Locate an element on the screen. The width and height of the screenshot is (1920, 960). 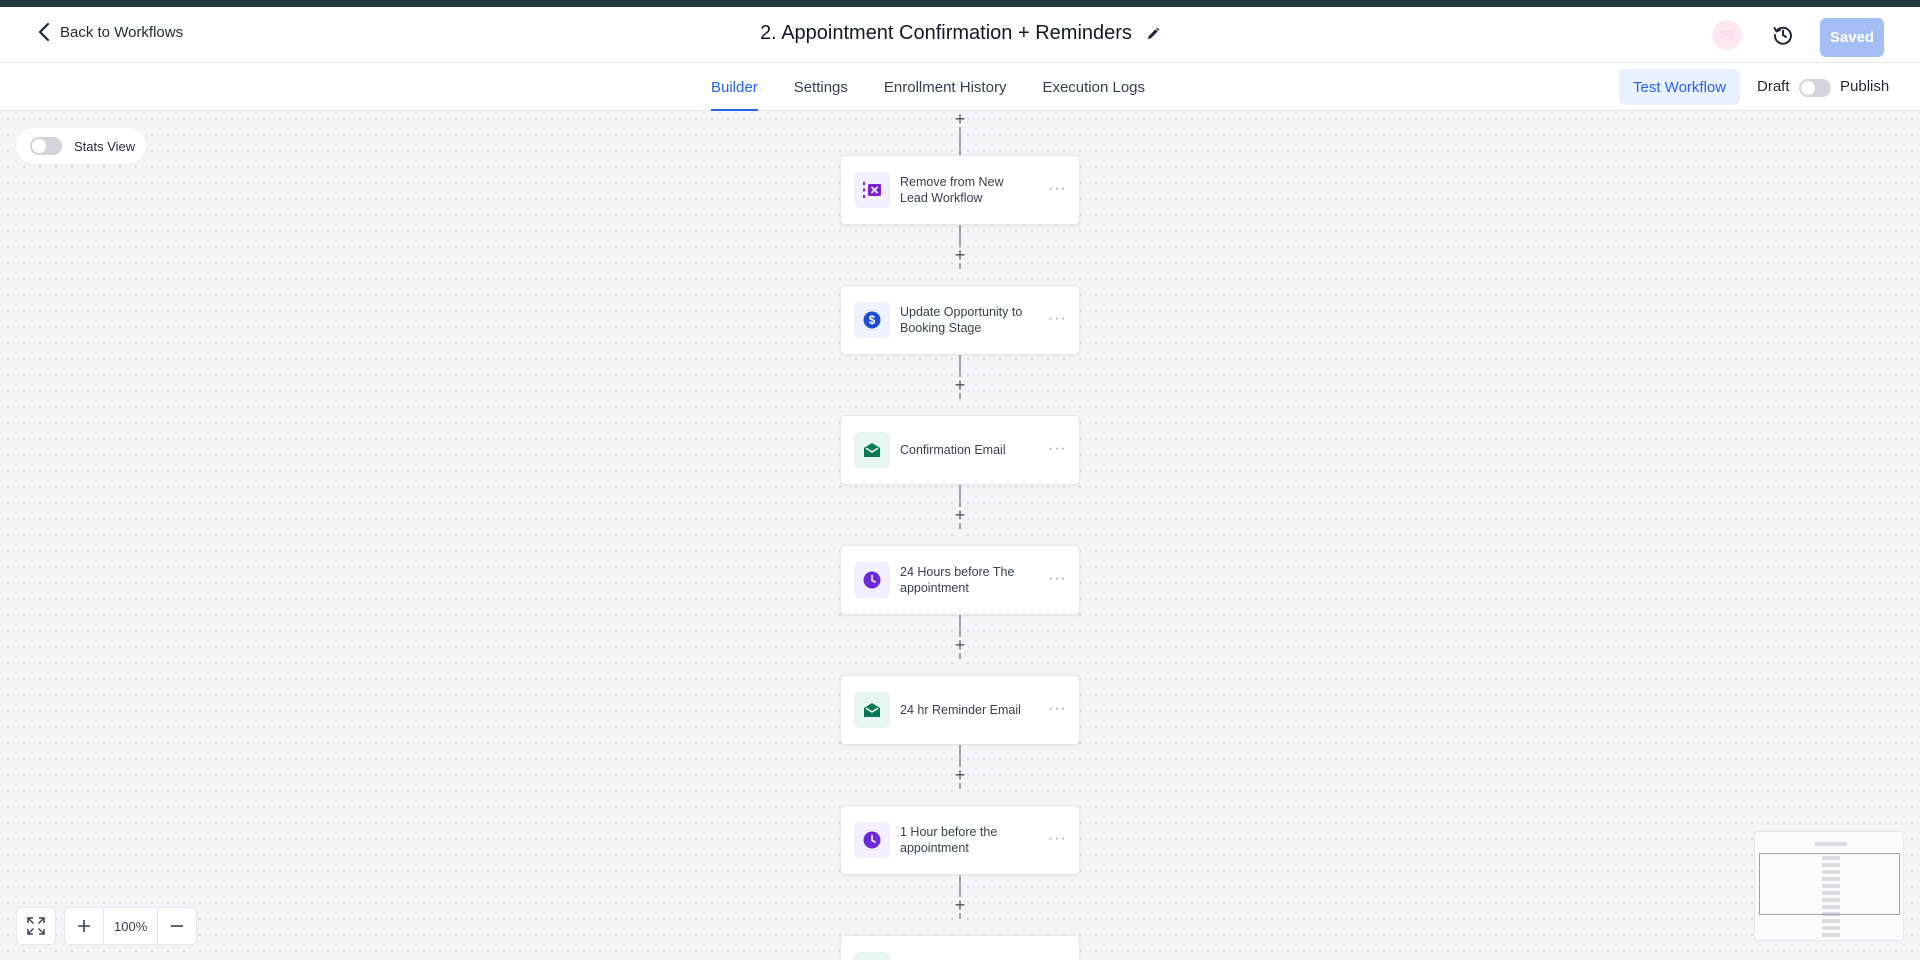
workflow-node-wait-24-hours: 24 Hours before The appointment ··· is located at coordinates (960, 580).